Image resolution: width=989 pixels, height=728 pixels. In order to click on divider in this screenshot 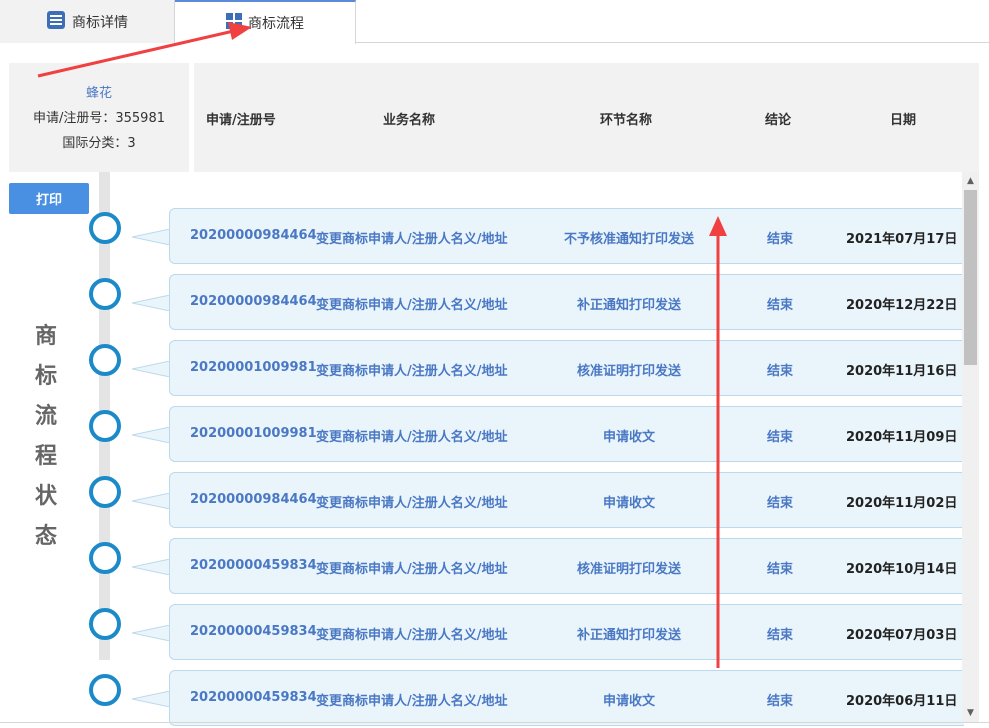, I will do `click(494, 722)`.